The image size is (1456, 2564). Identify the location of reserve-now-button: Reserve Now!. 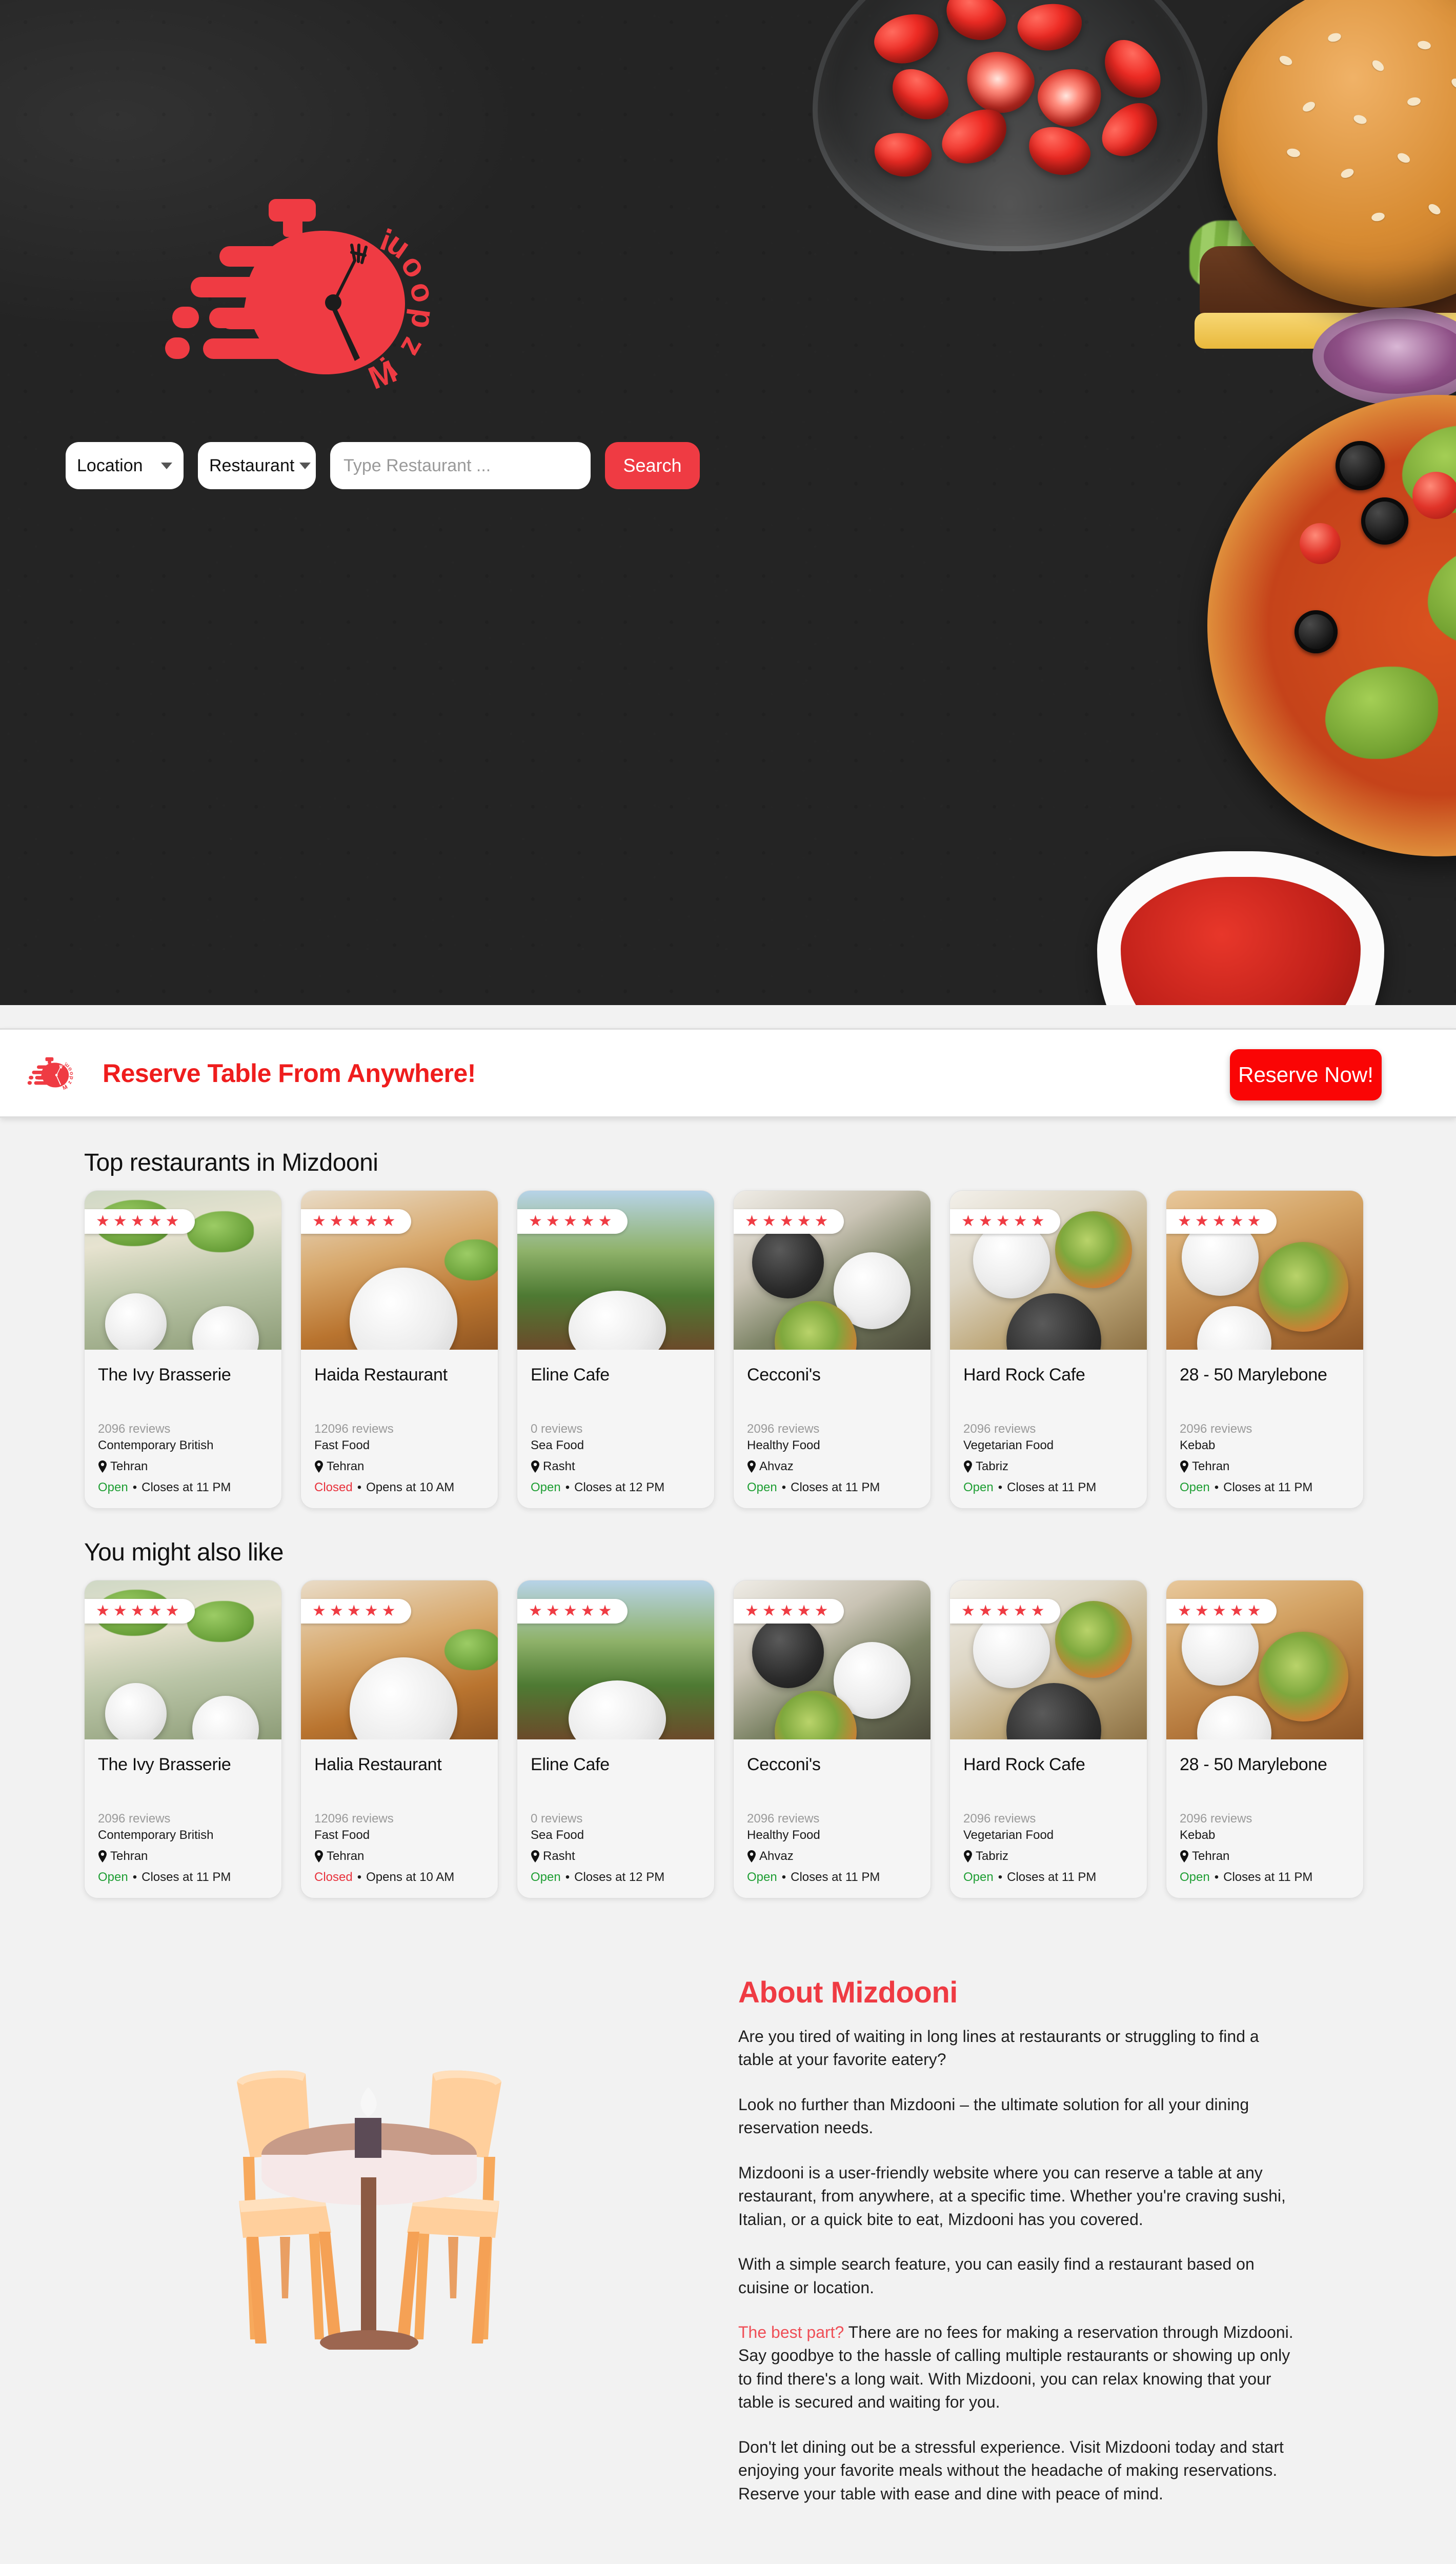
(1306, 1074).